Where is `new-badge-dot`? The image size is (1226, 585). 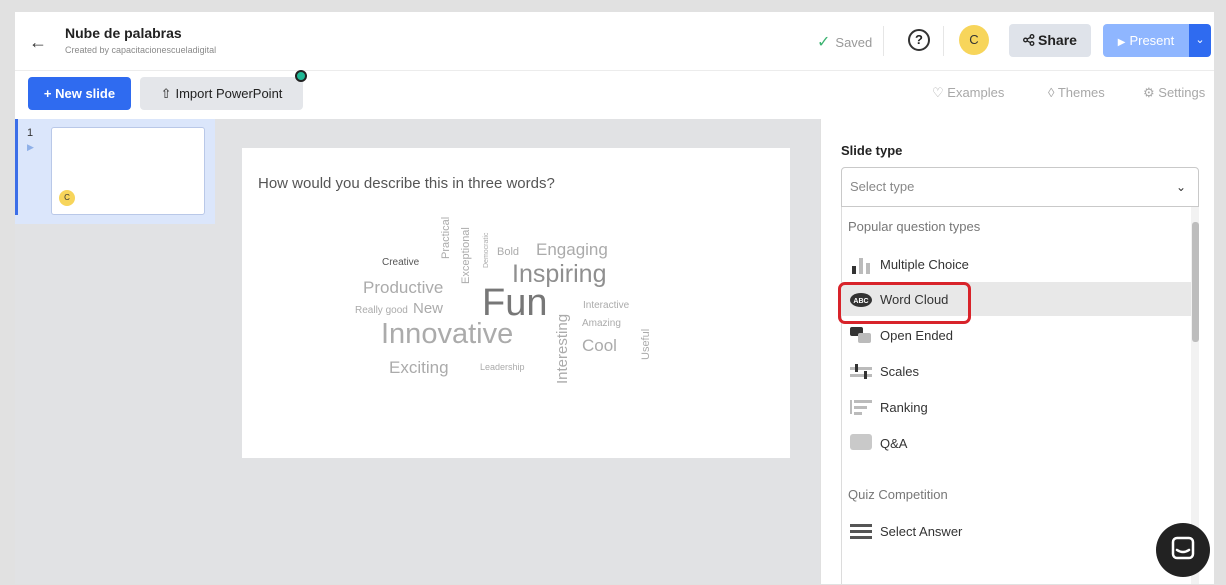
new-badge-dot is located at coordinates (301, 76).